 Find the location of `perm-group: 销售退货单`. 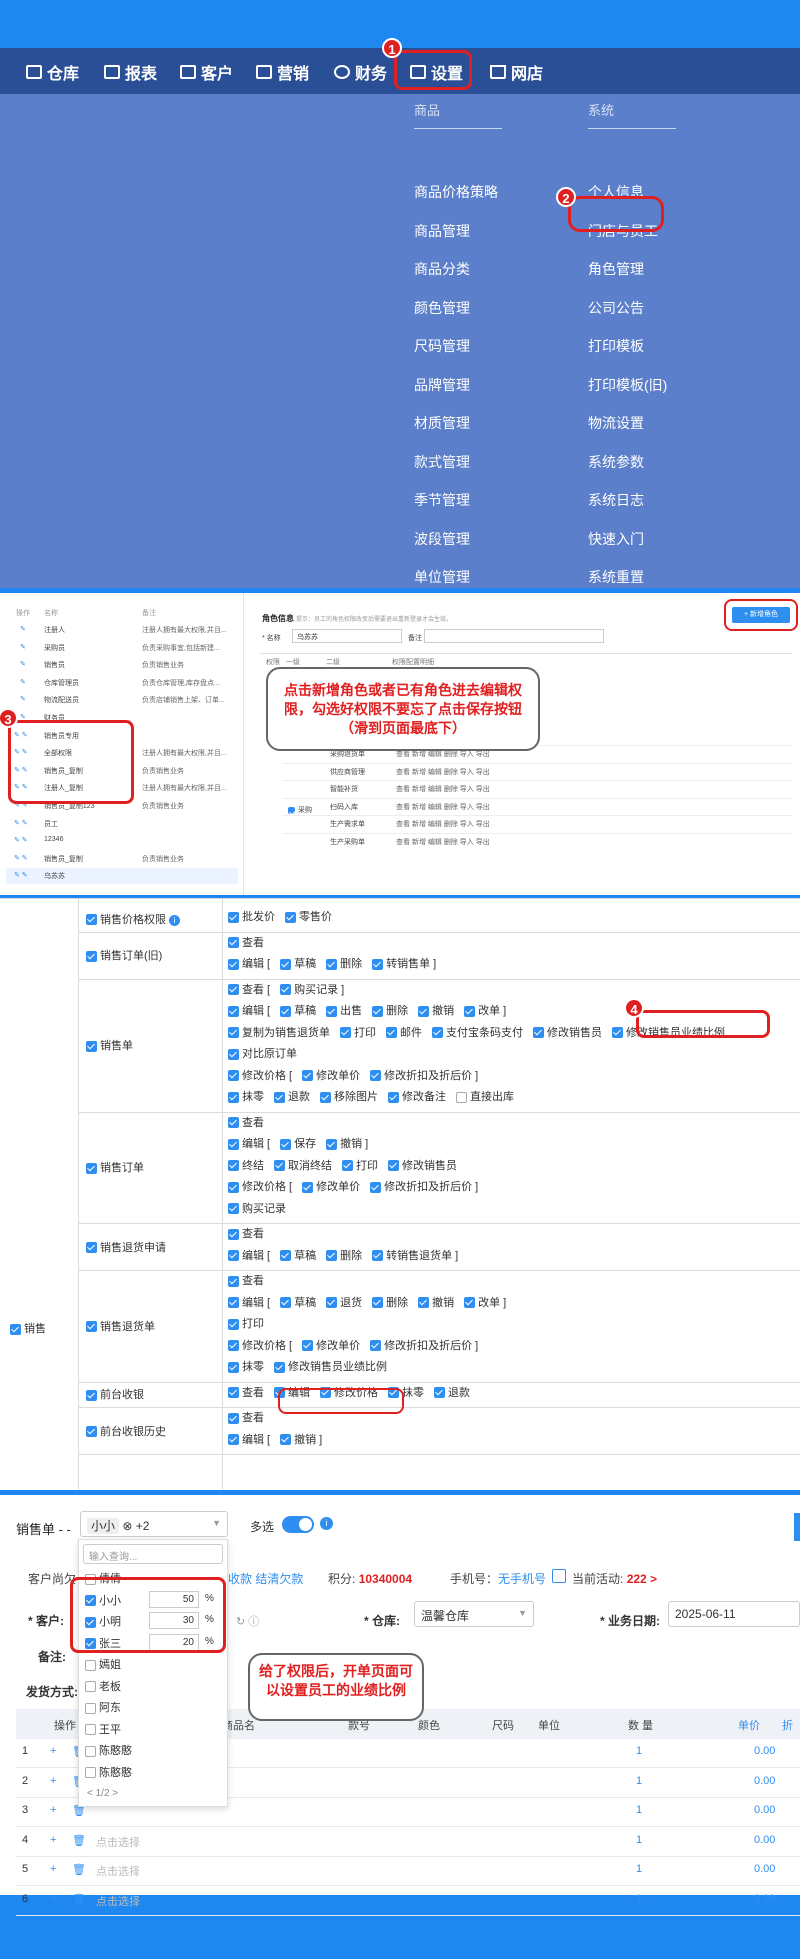

perm-group: 销售退货单 is located at coordinates (120, 1326).